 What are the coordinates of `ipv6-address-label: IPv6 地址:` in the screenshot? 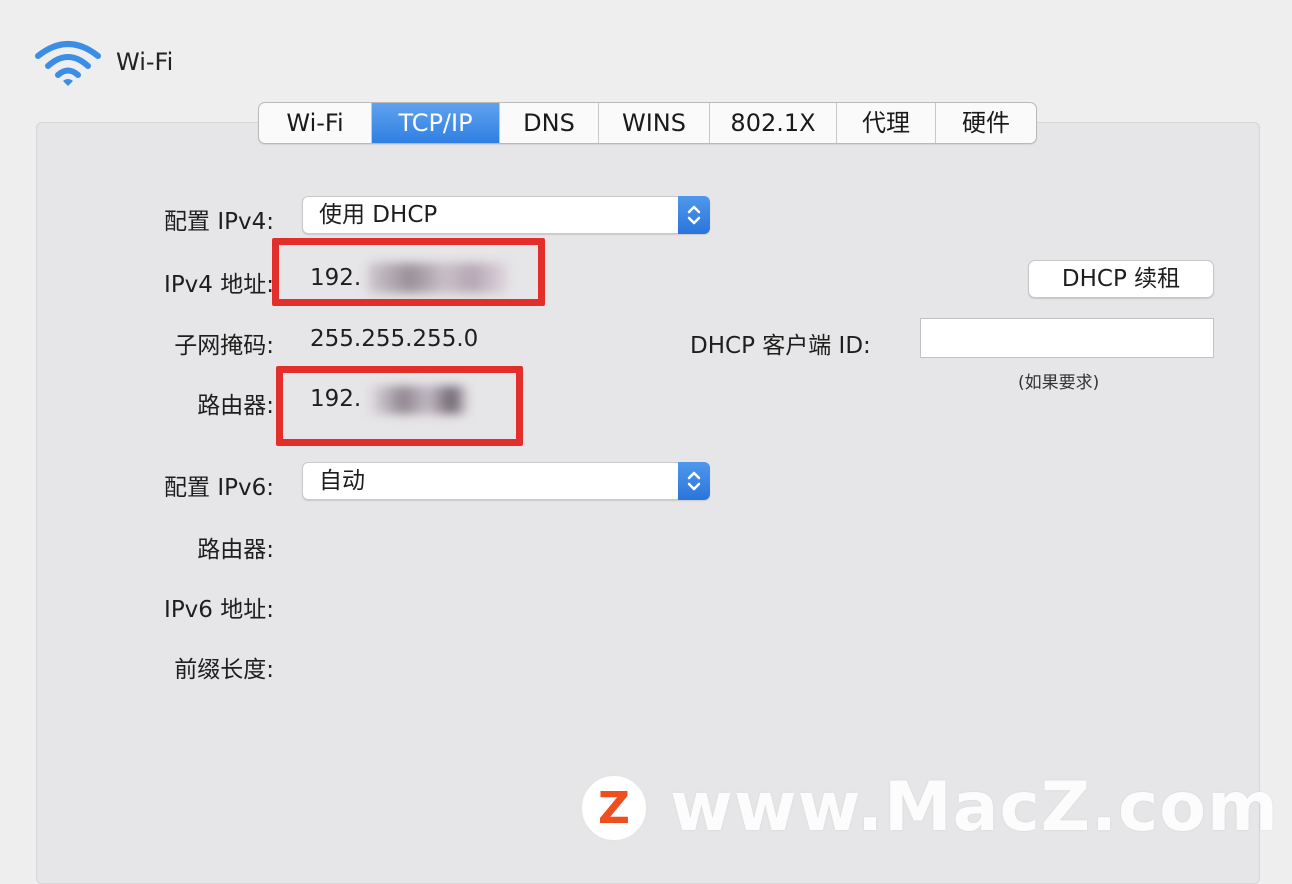 It's located at (219, 610).